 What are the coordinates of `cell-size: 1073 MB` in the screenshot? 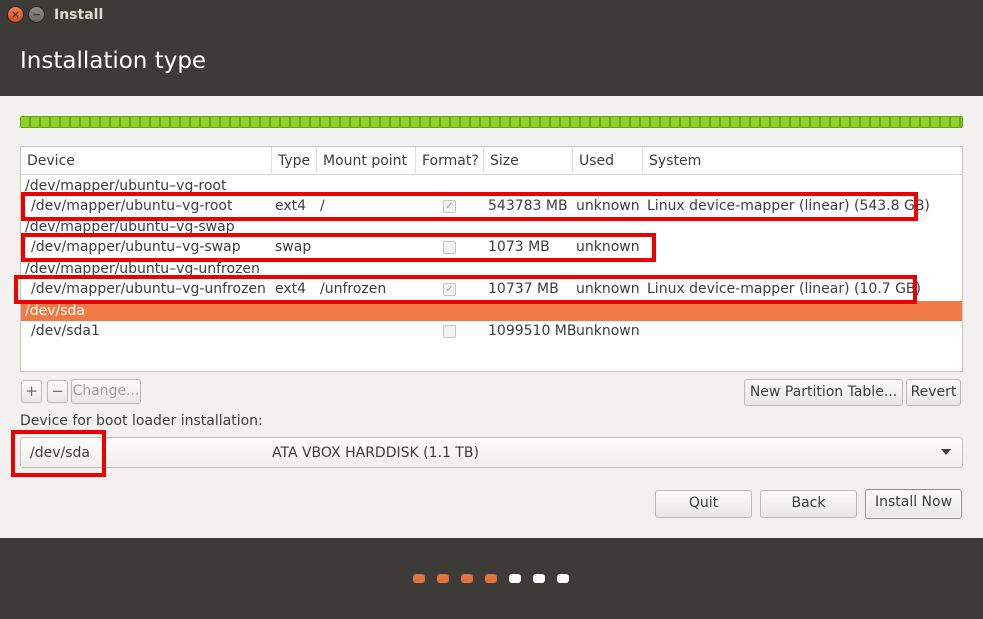 It's located at (519, 247).